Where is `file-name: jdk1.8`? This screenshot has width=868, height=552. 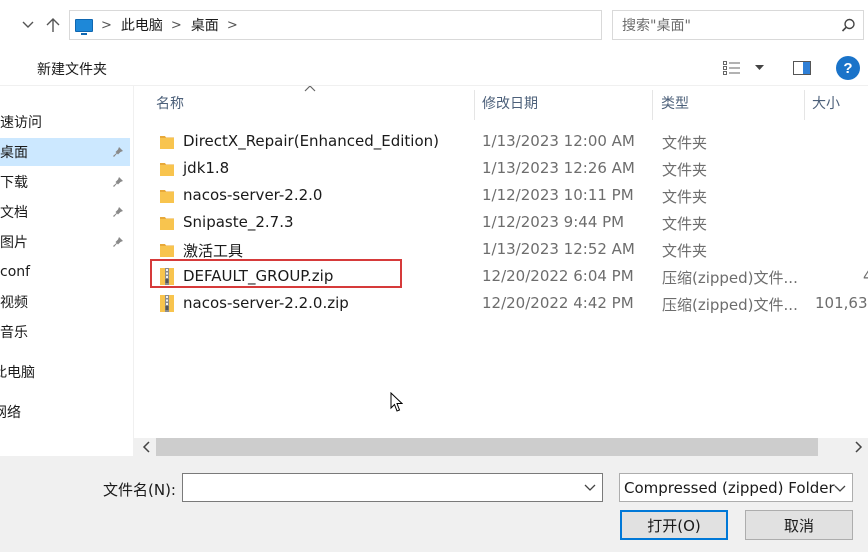
file-name: jdk1.8 is located at coordinates (206, 168).